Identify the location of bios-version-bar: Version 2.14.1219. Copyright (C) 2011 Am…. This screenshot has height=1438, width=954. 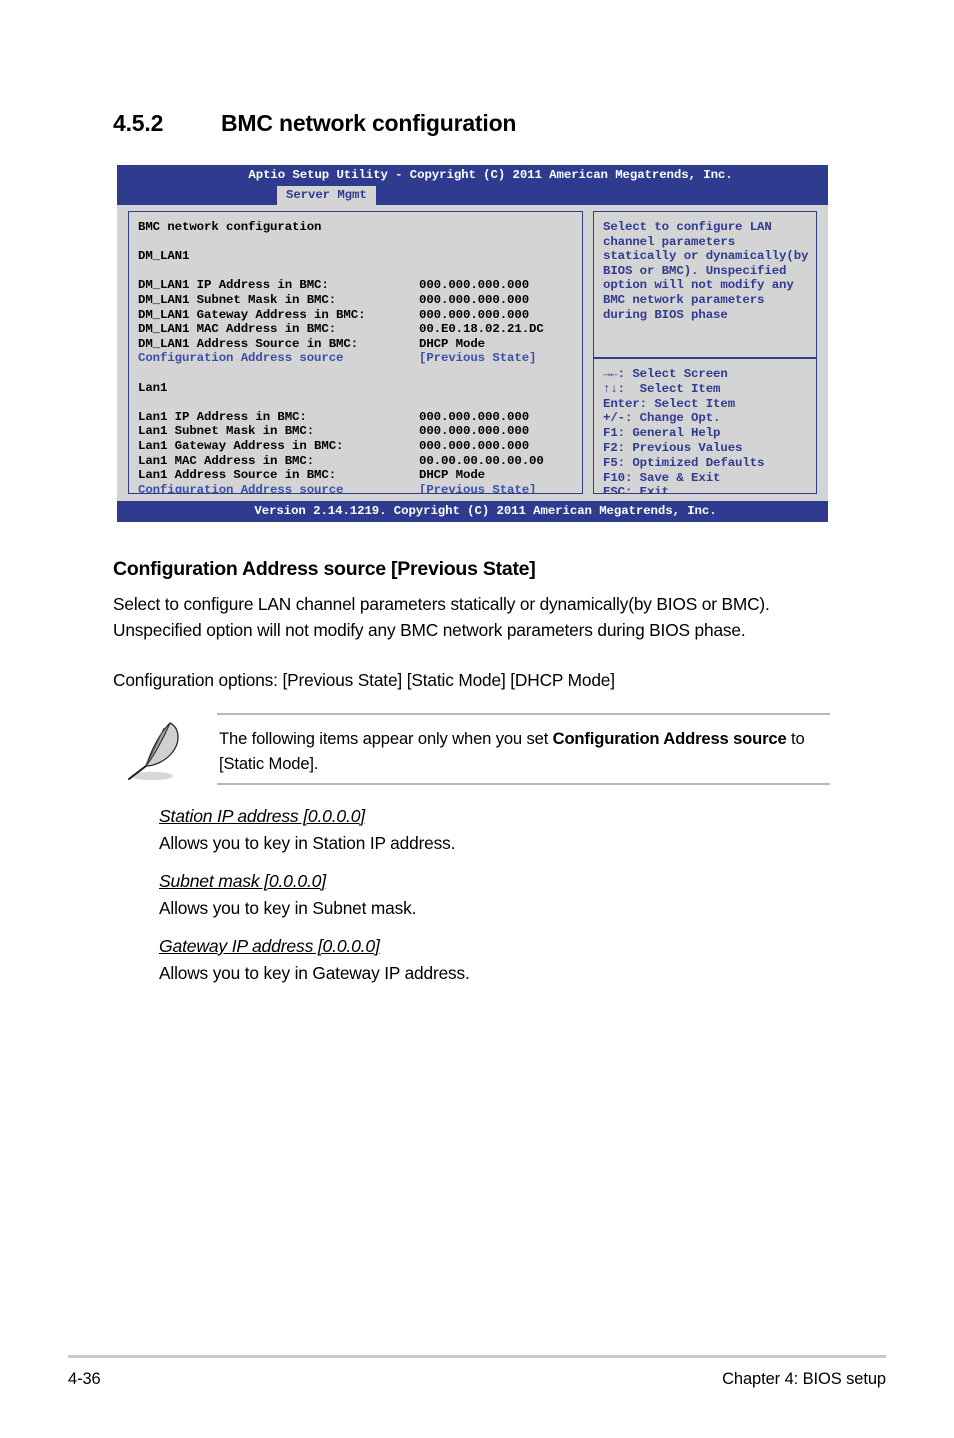
(472, 511).